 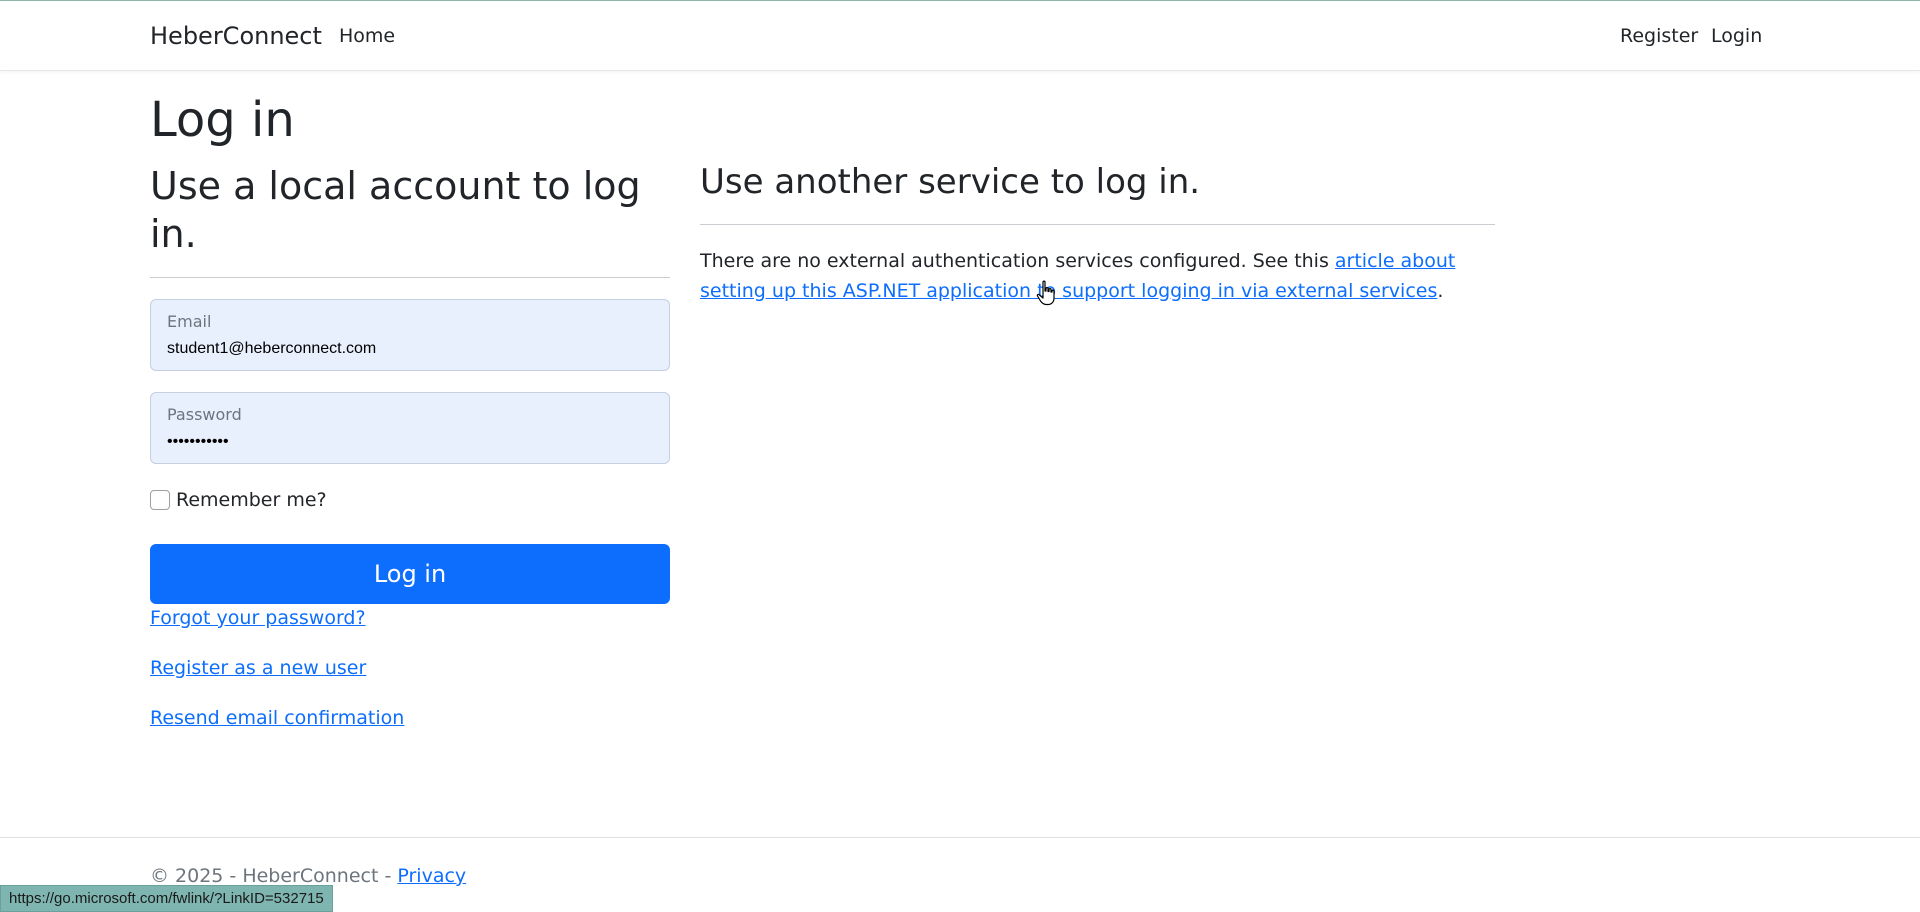 I want to click on brand-link: HeberConnect, so click(x=236, y=36).